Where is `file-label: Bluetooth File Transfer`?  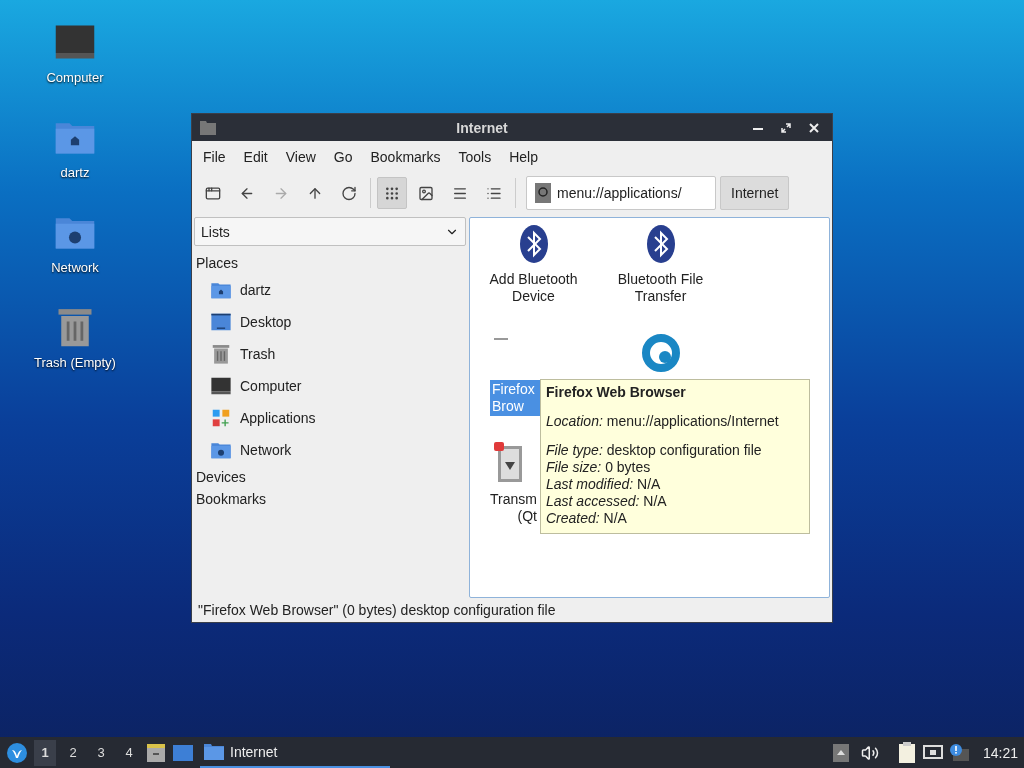 file-label: Bluetooth File Transfer is located at coordinates (660, 288).